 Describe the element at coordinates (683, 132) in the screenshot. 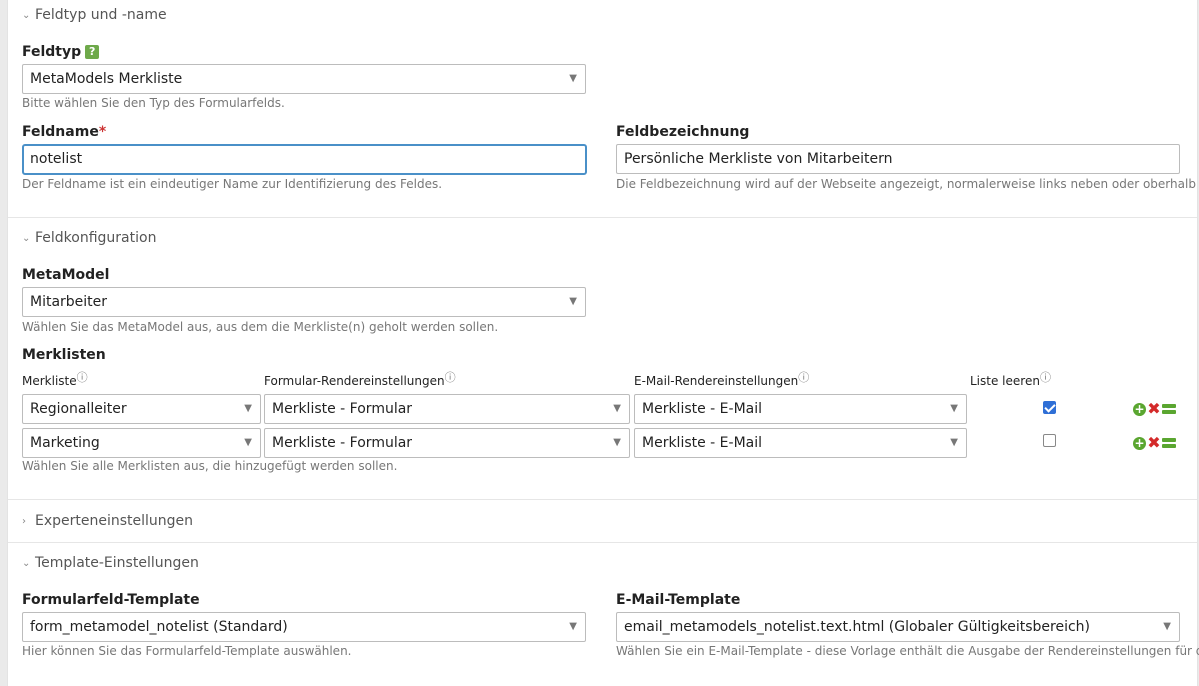

I see `feldbezeichnung-label: Feldbezeichnung` at that location.